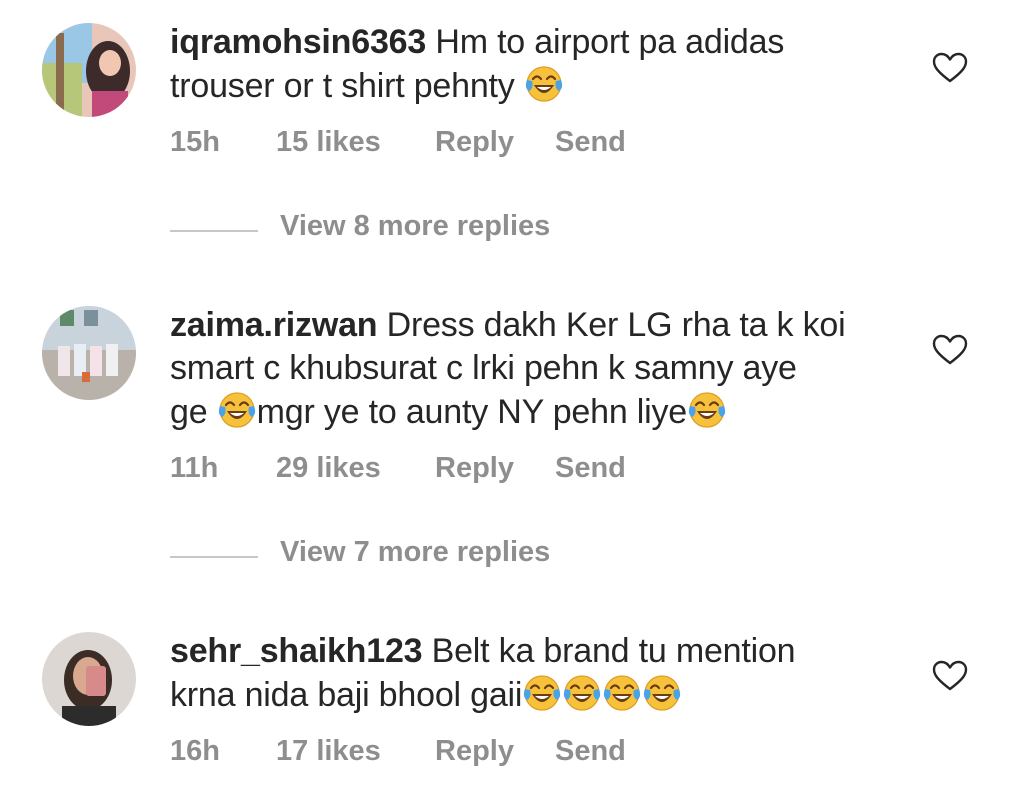 Image resolution: width=1024 pixels, height=810 pixels. Describe the element at coordinates (328, 142) in the screenshot. I see `likes-count: 15 likes` at that location.